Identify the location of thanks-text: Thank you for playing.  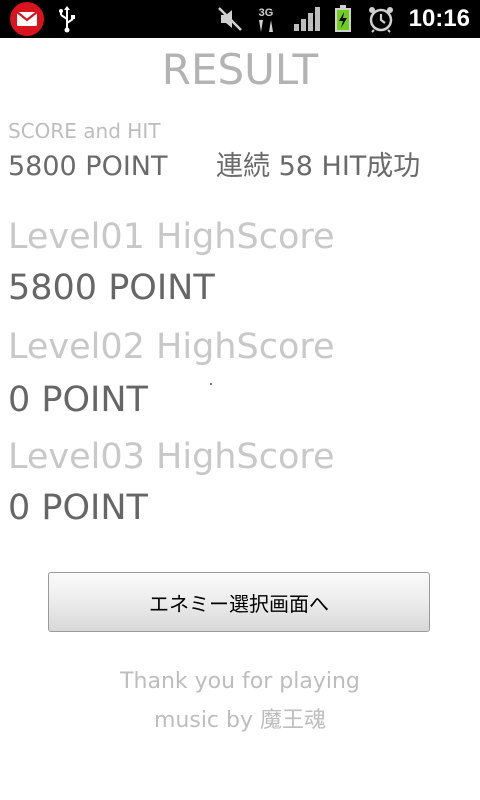
(240, 681).